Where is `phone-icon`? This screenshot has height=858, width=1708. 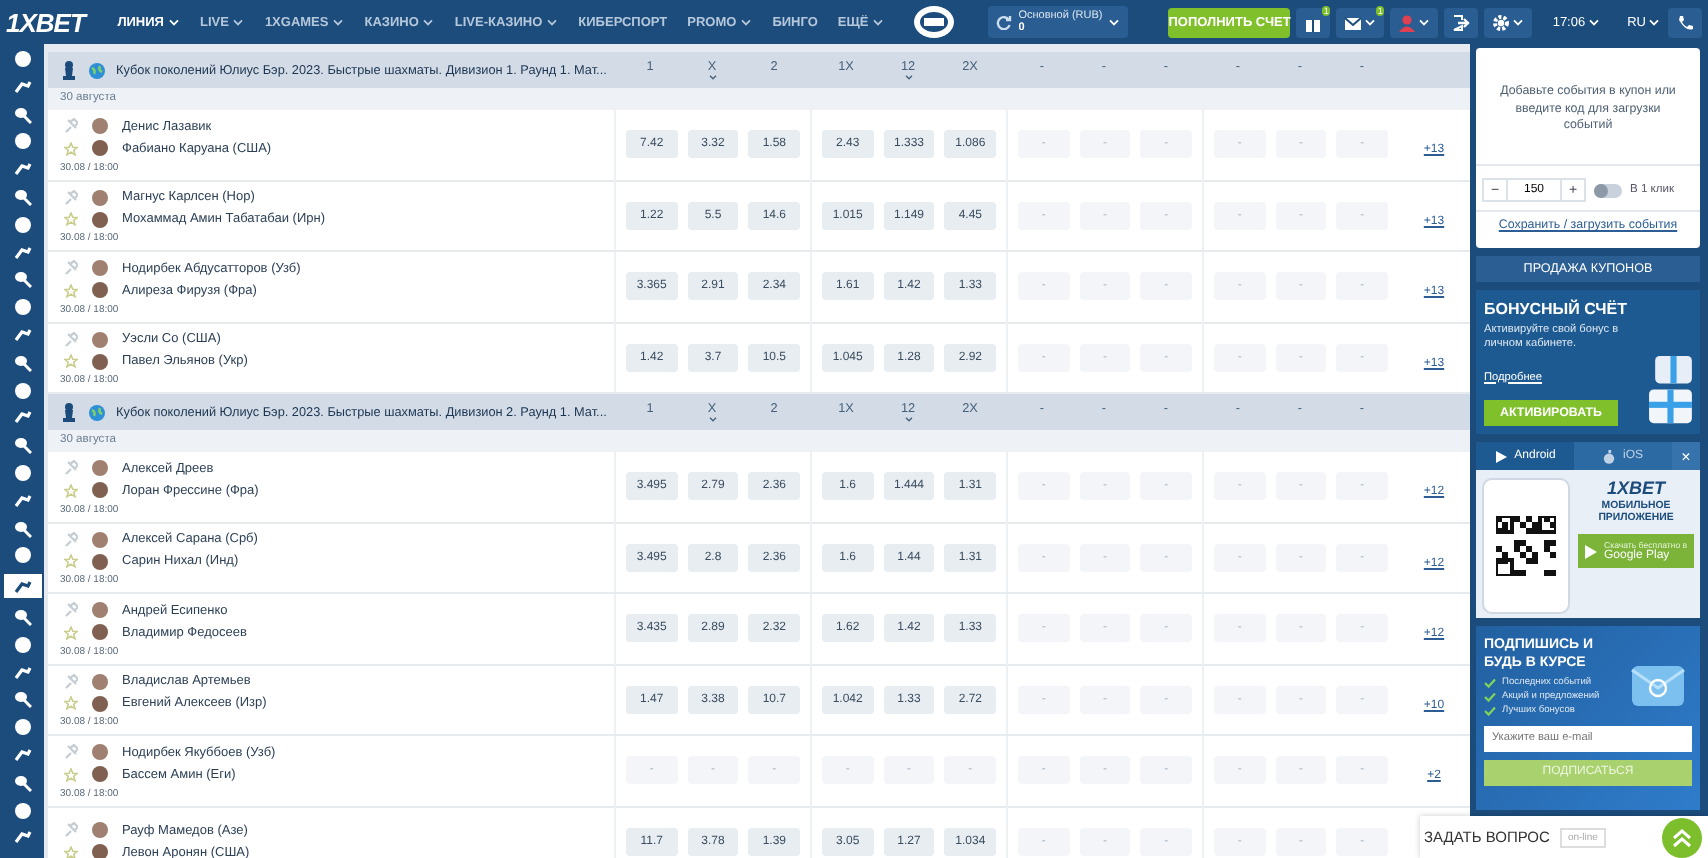 phone-icon is located at coordinates (1685, 22).